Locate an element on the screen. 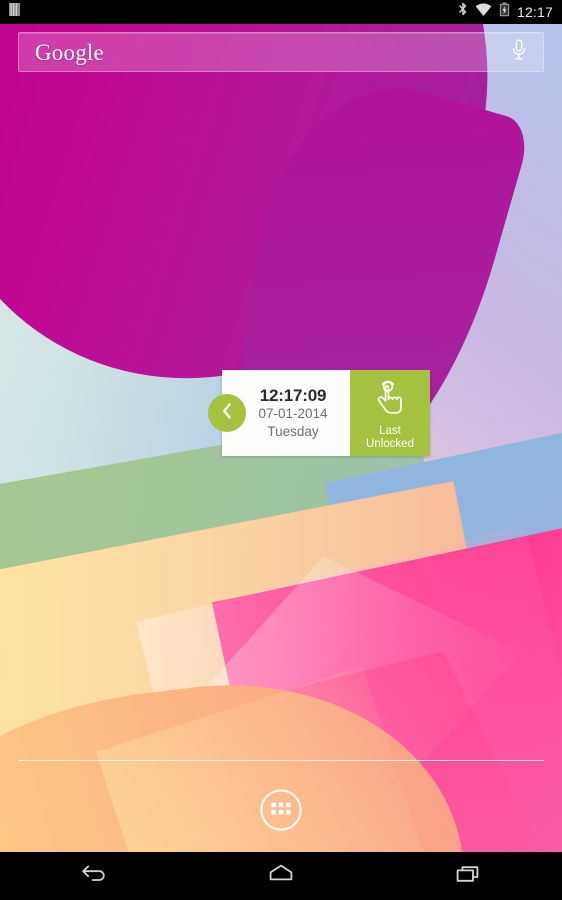  hotseat-divider is located at coordinates (281, 760).